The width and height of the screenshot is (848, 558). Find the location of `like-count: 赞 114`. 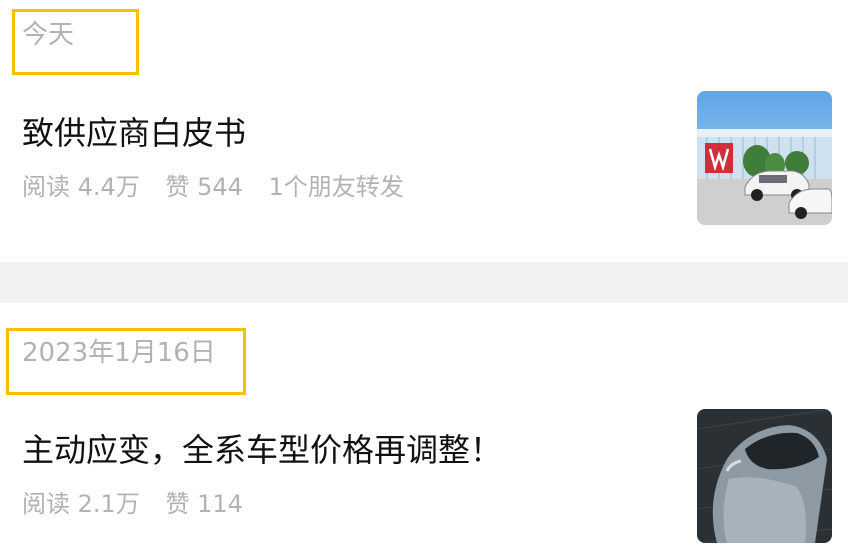

like-count: 赞 114 is located at coordinates (204, 504).